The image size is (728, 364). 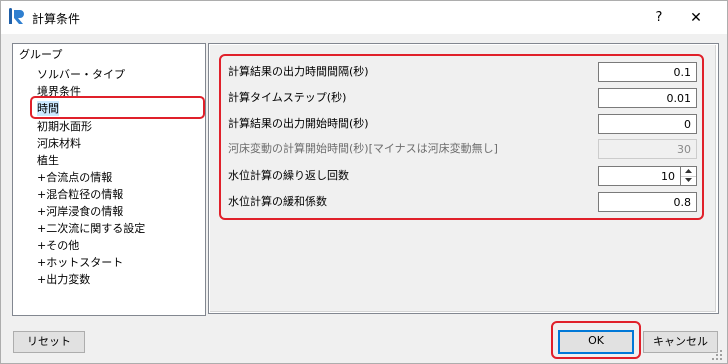 I want to click on window-title: 計算条件, so click(x=56, y=19).